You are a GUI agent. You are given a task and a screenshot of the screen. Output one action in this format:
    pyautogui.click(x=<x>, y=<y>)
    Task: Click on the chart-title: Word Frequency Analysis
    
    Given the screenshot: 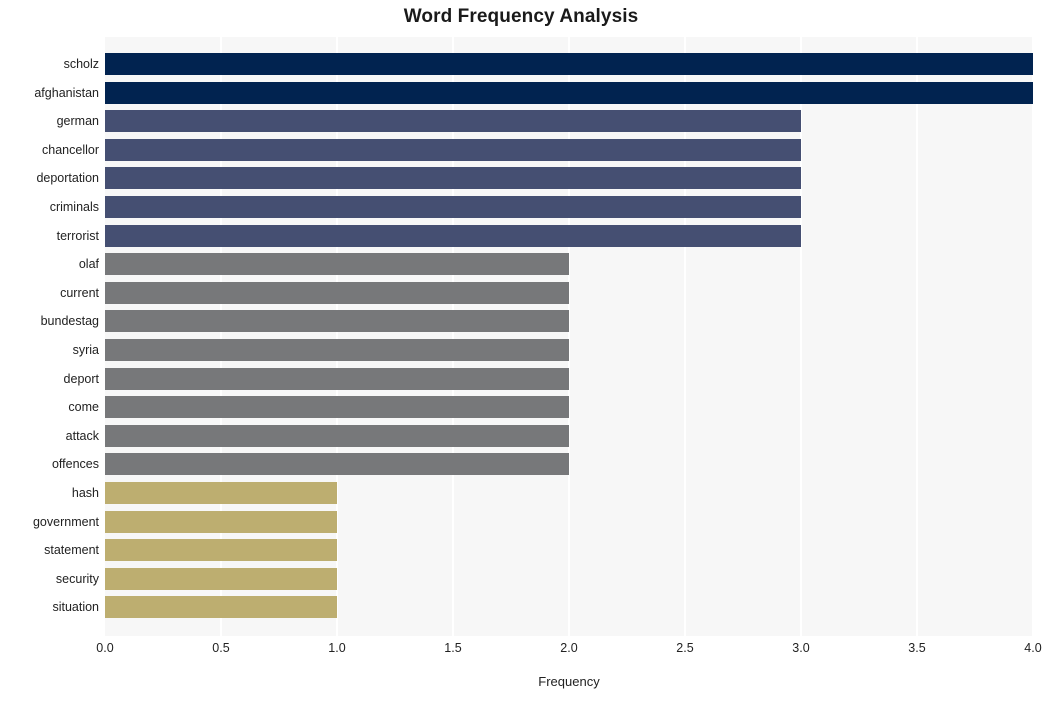 What is the action you would take?
    pyautogui.click(x=521, y=16)
    